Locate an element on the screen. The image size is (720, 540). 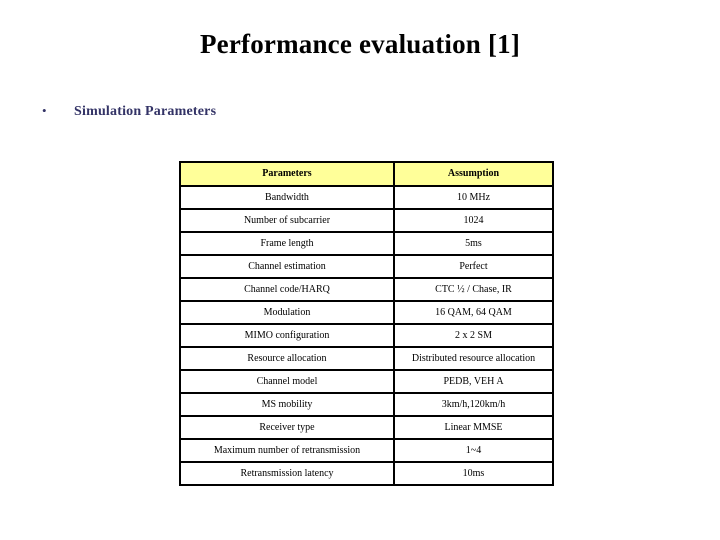
cell-parameter: Number of subcarrier is located at coordinates (287, 220).